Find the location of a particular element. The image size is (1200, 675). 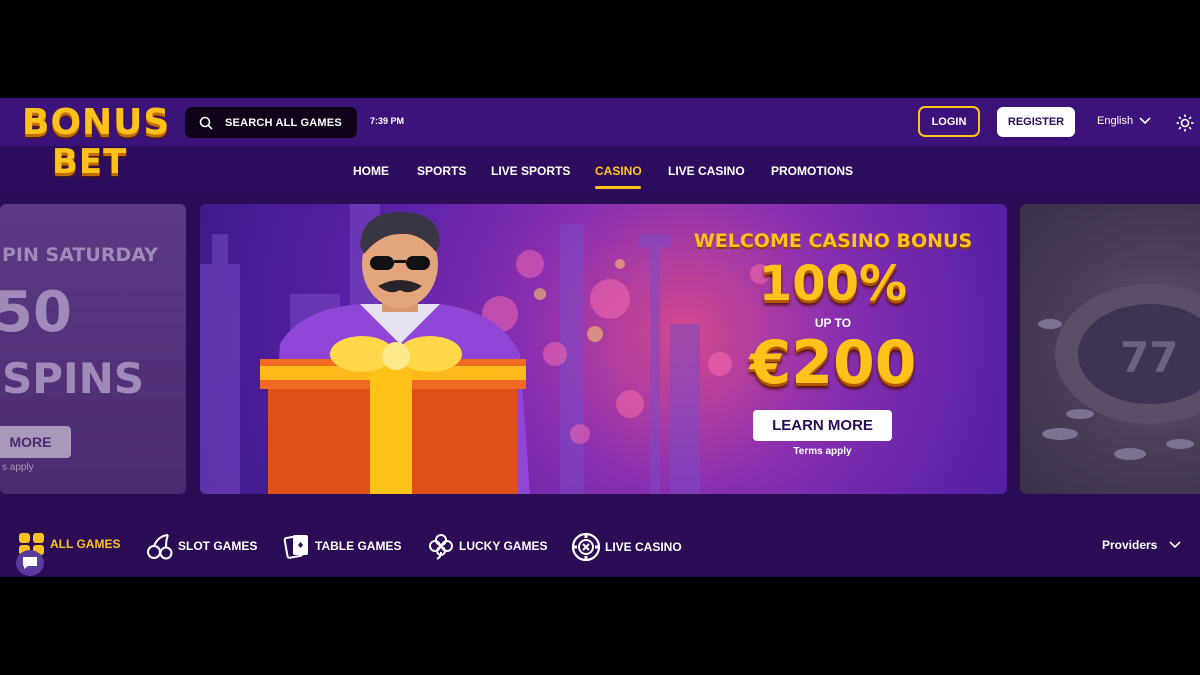

logo-text-top: BONUS is located at coordinates (96, 122).